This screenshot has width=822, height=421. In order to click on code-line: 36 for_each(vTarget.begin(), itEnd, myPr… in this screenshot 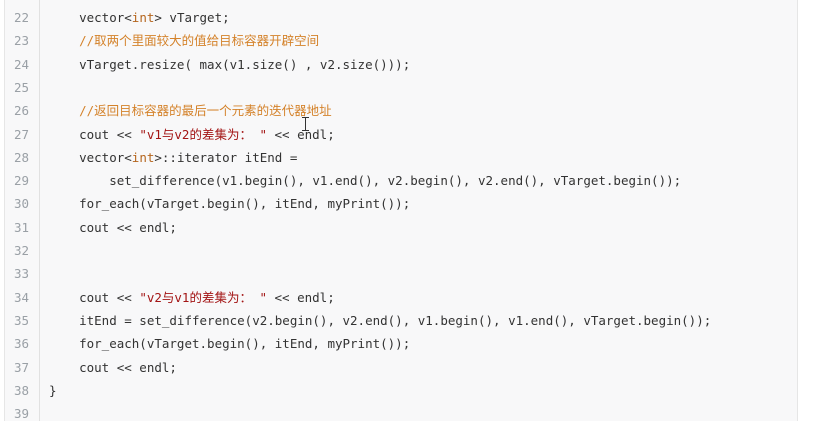, I will do `click(401, 343)`.